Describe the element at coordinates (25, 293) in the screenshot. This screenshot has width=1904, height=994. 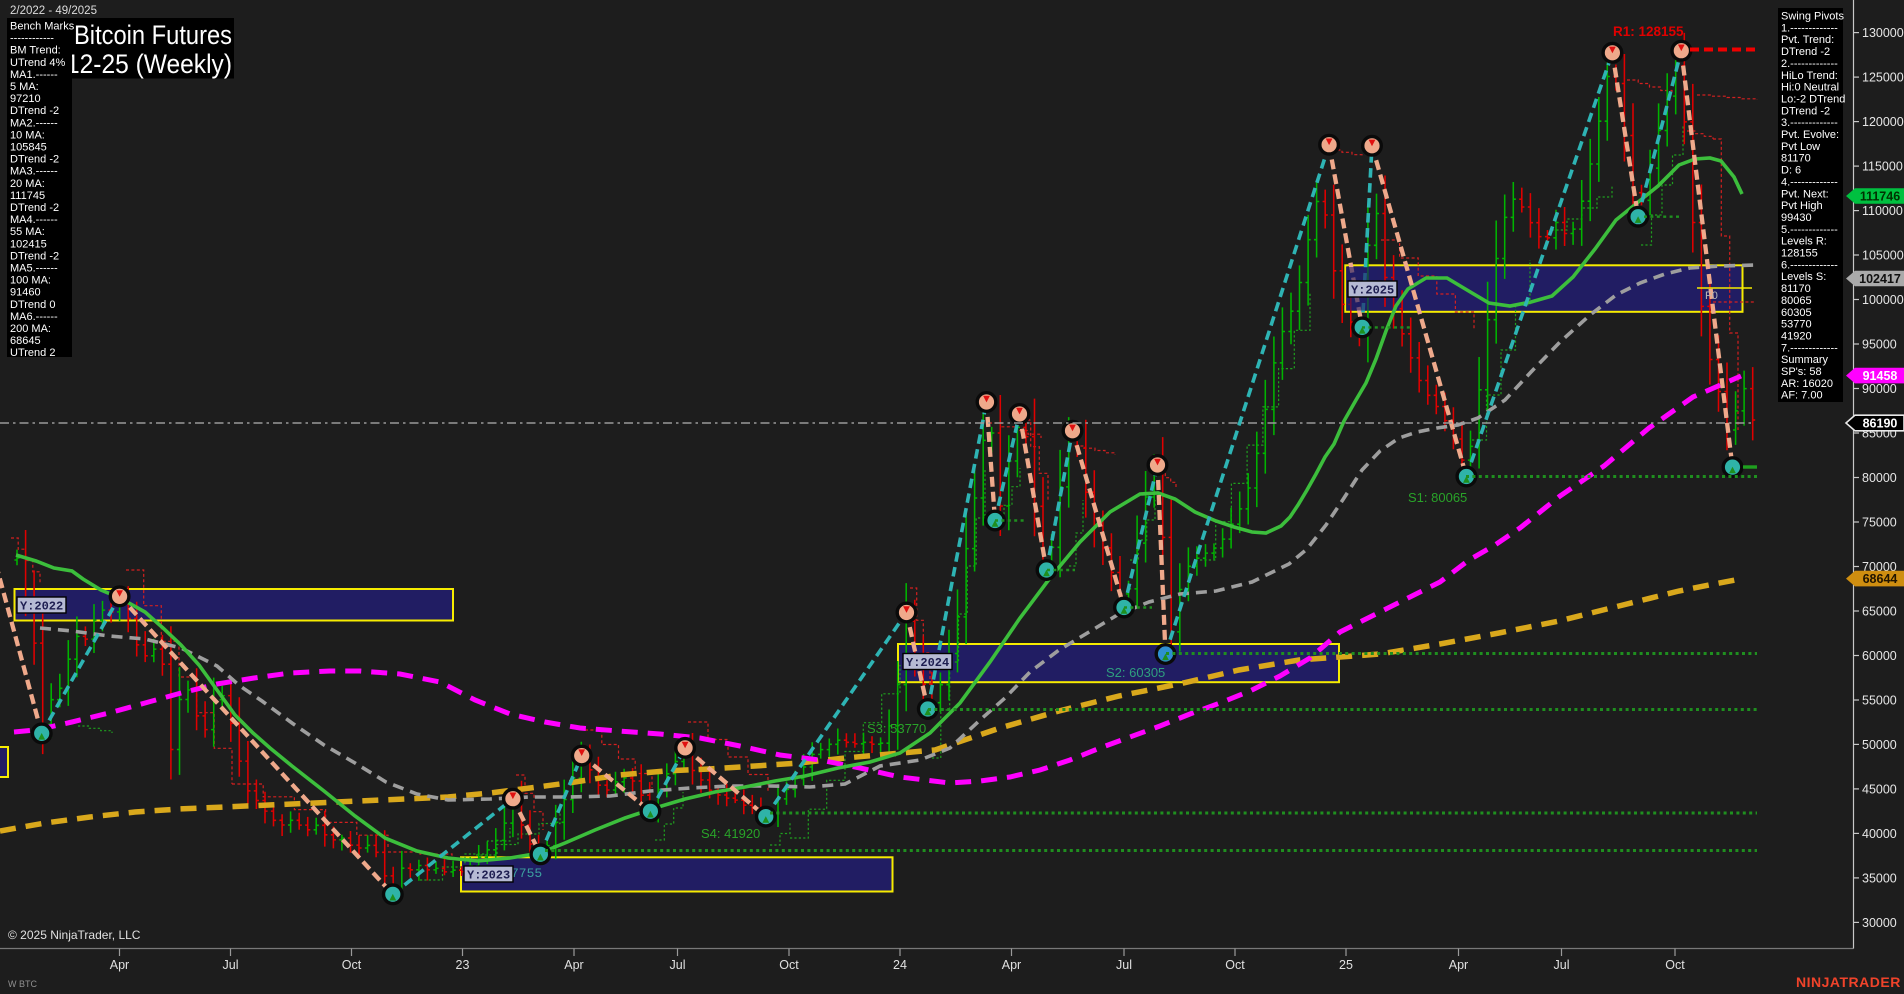
I see `svg-text: 91460` at that location.